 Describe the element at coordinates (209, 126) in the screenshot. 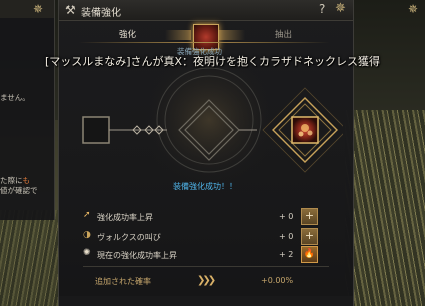

I see `center-glow` at that location.